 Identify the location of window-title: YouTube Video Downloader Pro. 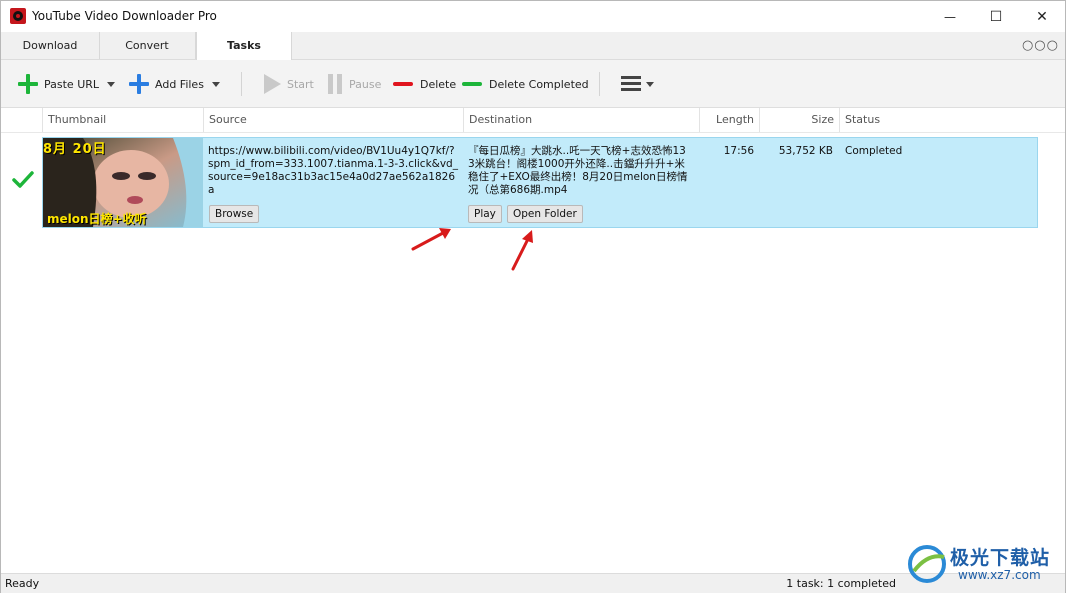
(124, 16).